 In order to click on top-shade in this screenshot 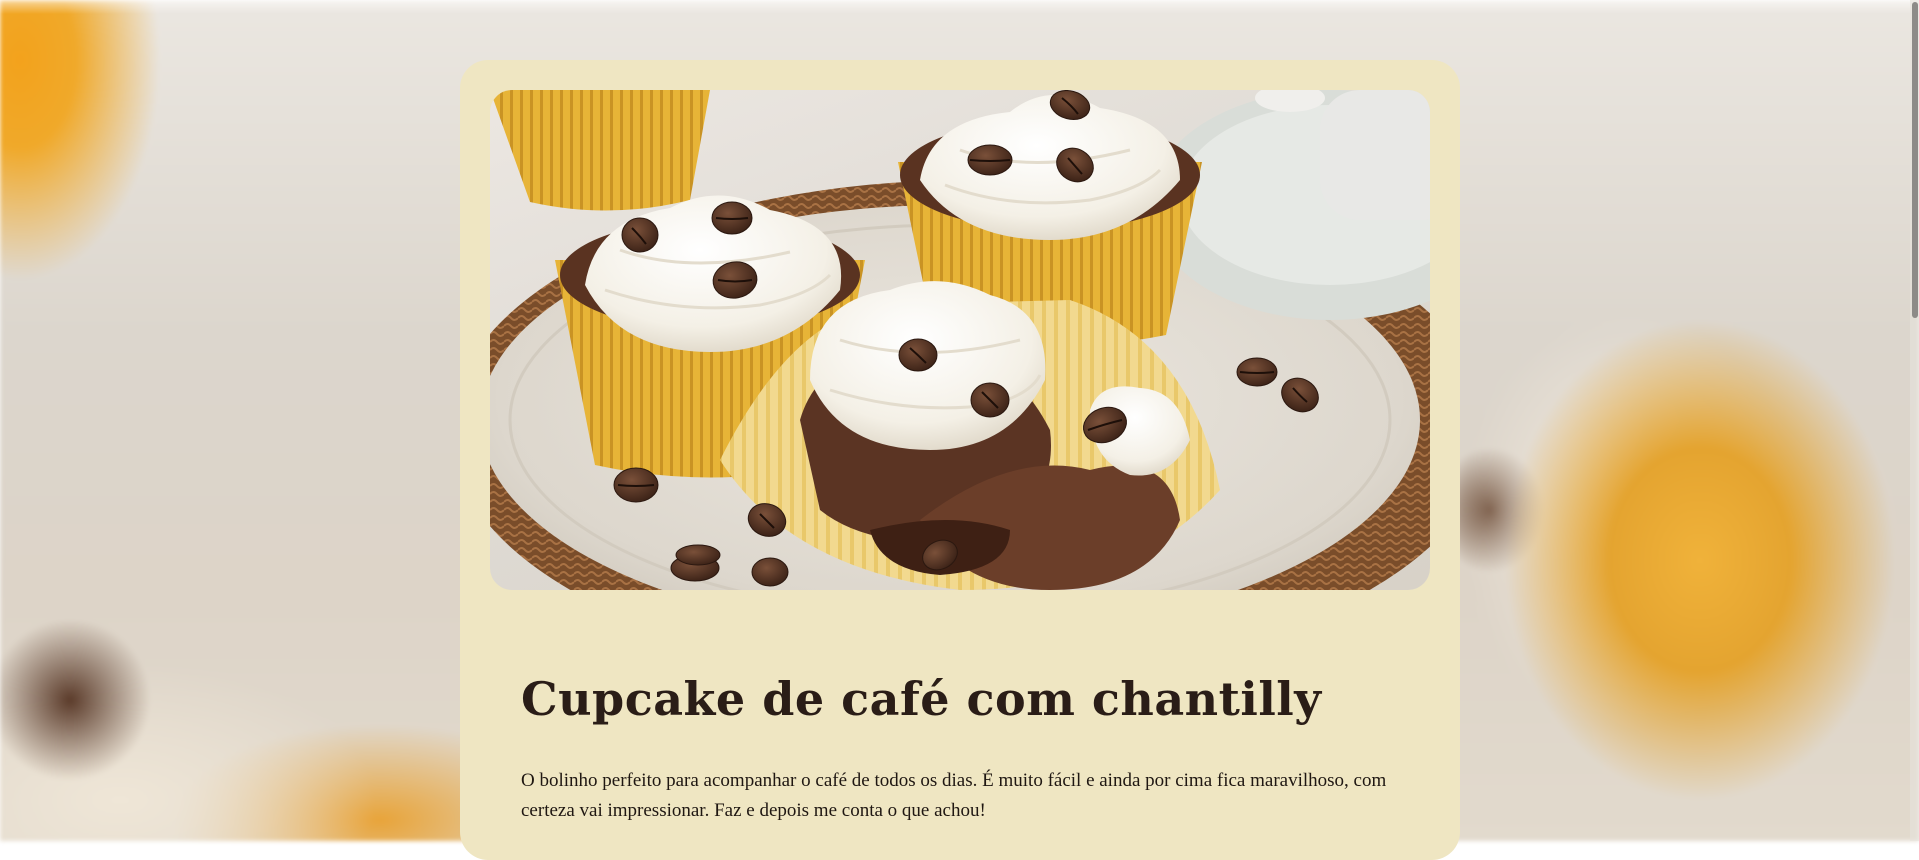, I will do `click(959, 7)`.